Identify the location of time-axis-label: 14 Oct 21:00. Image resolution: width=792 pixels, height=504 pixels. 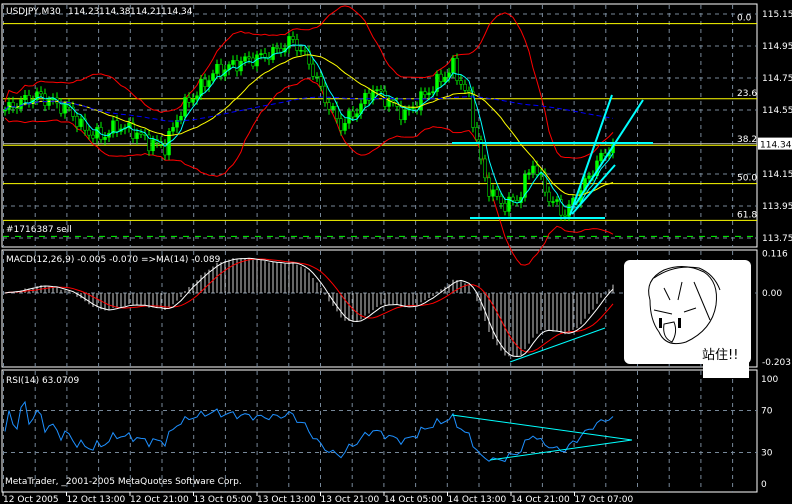
(540, 499).